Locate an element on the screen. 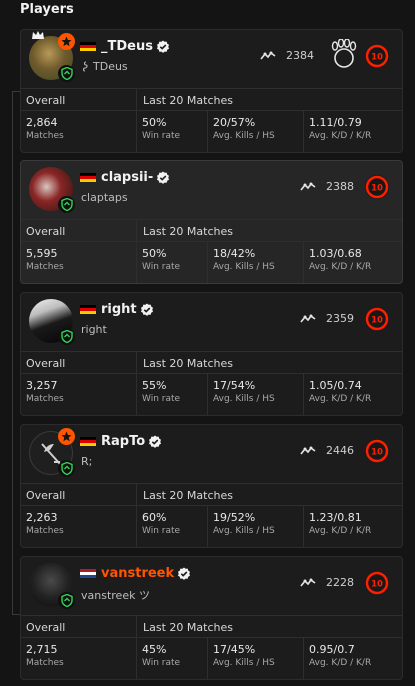 The image size is (415, 686). elo-value: 2228 is located at coordinates (340, 582).